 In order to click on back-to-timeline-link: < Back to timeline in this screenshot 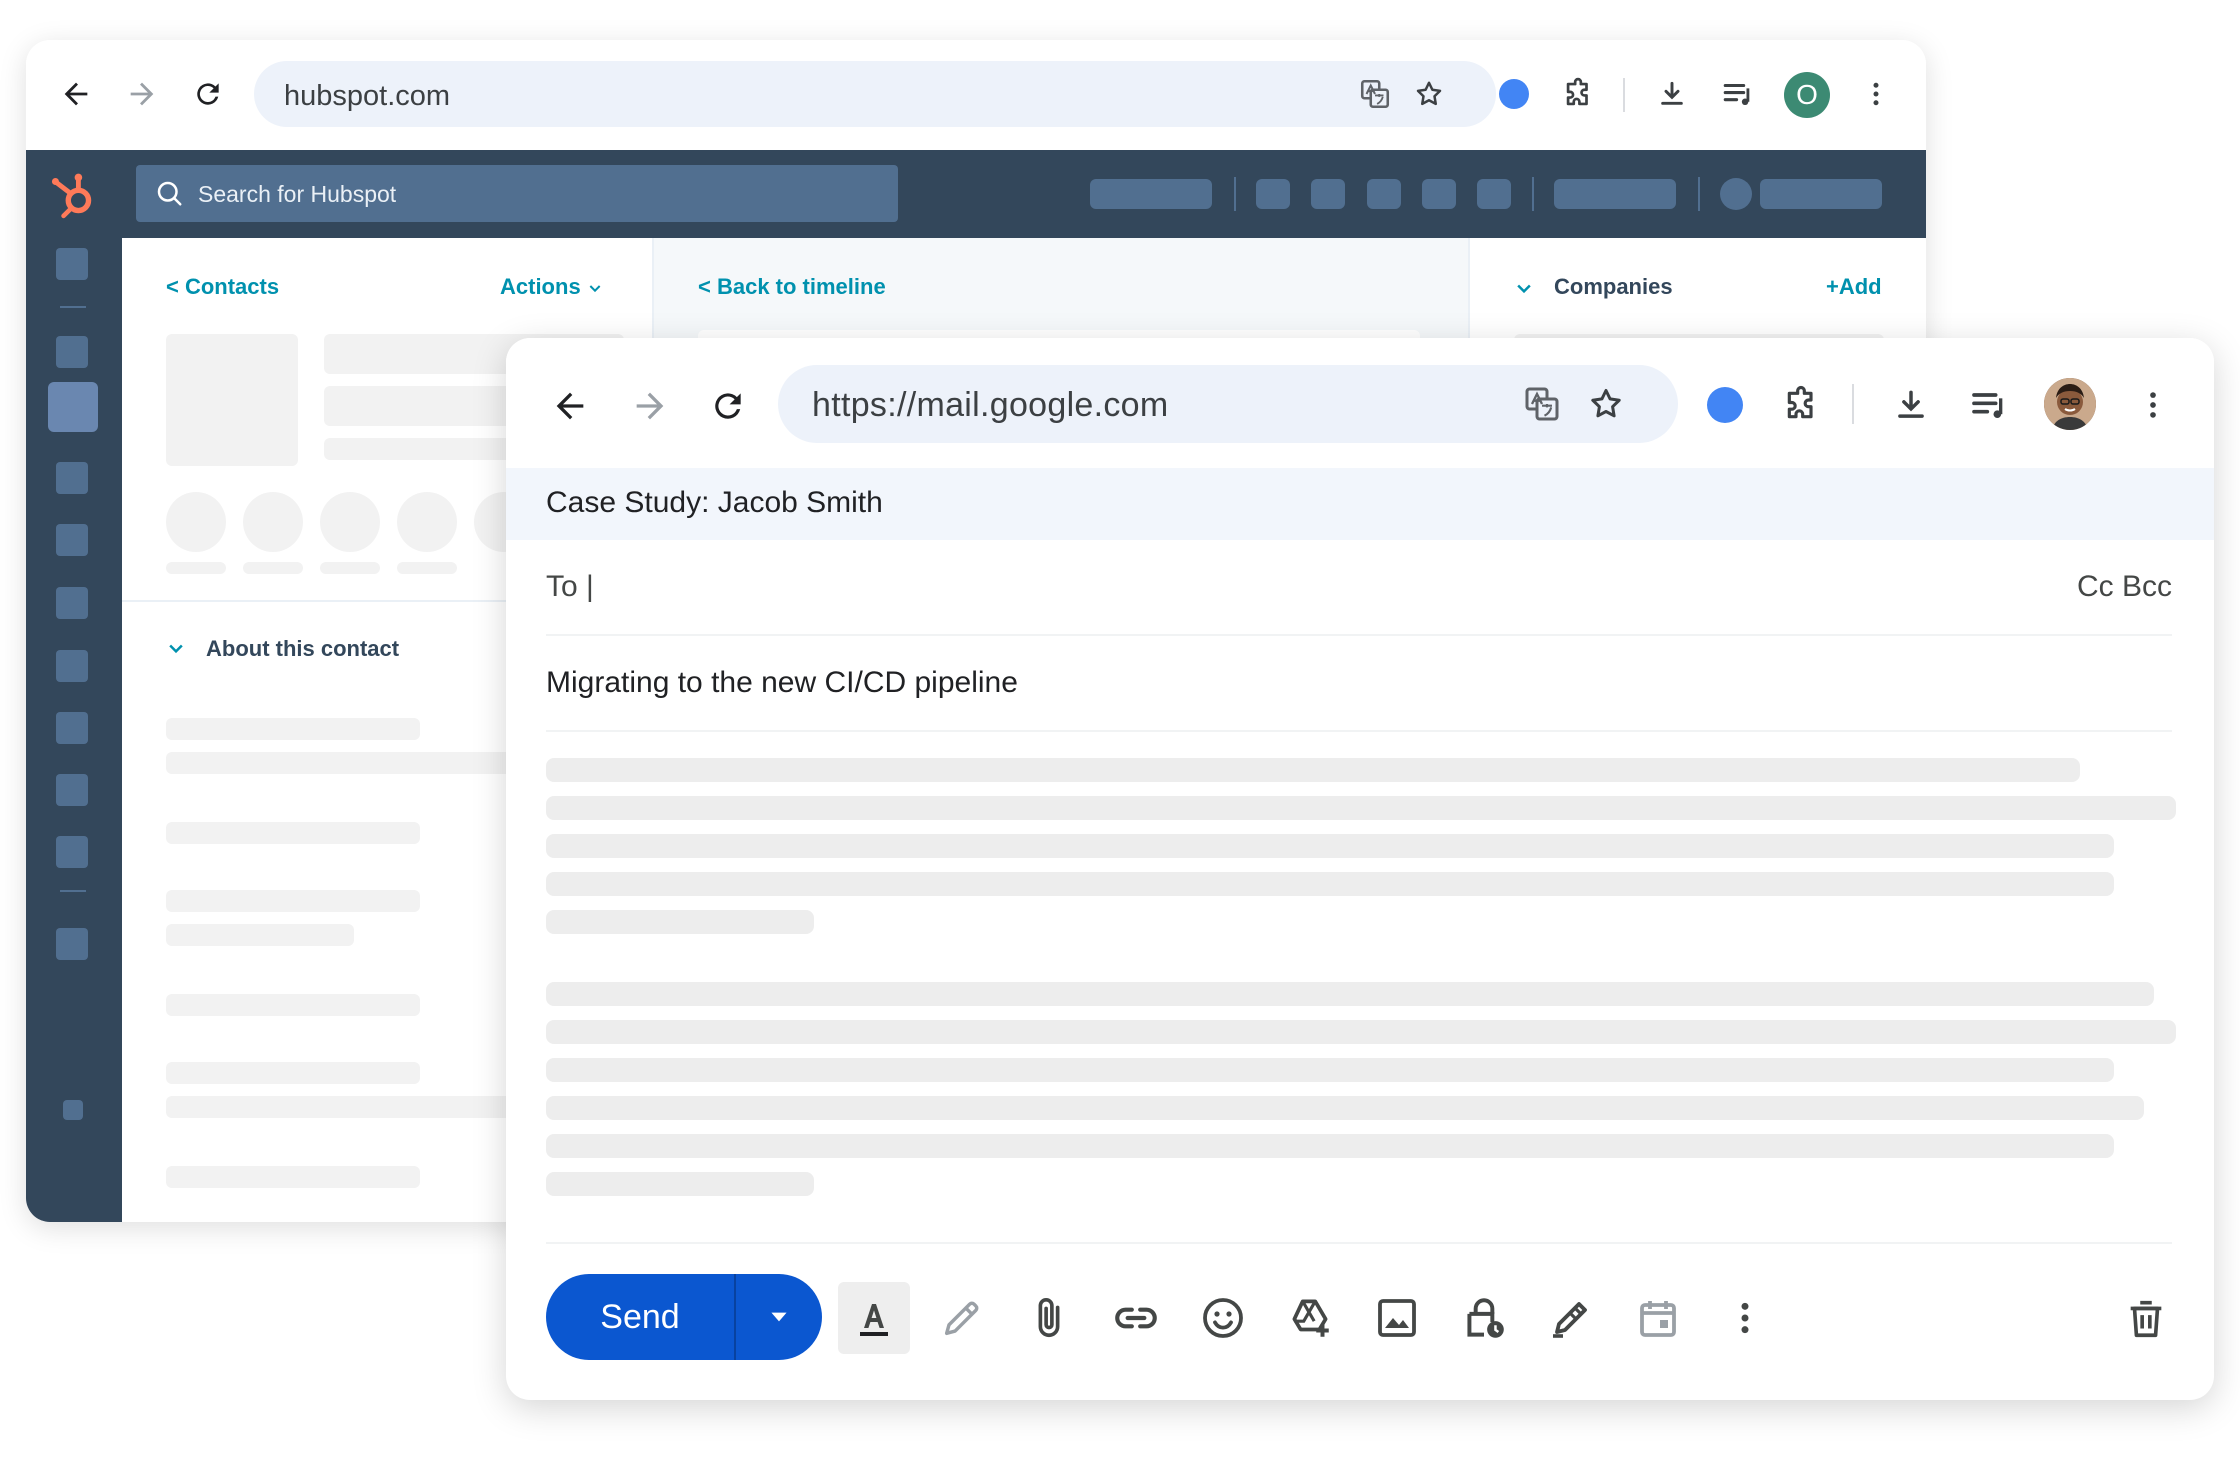, I will do `click(792, 287)`.